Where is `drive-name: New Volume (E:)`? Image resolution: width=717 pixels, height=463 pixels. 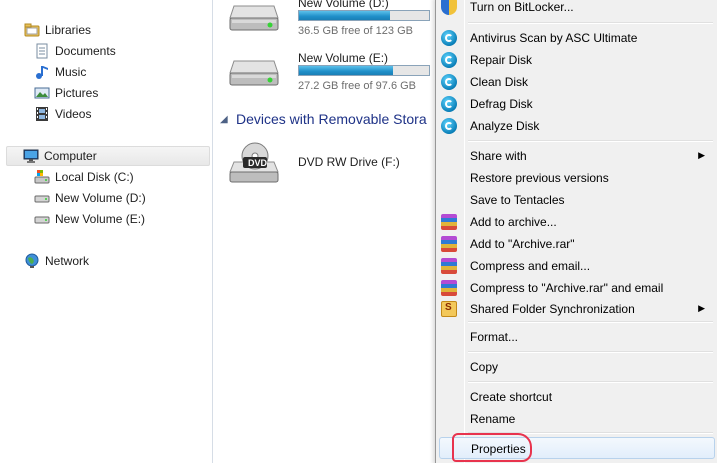
drive-name: New Volume (E:) is located at coordinates (343, 58).